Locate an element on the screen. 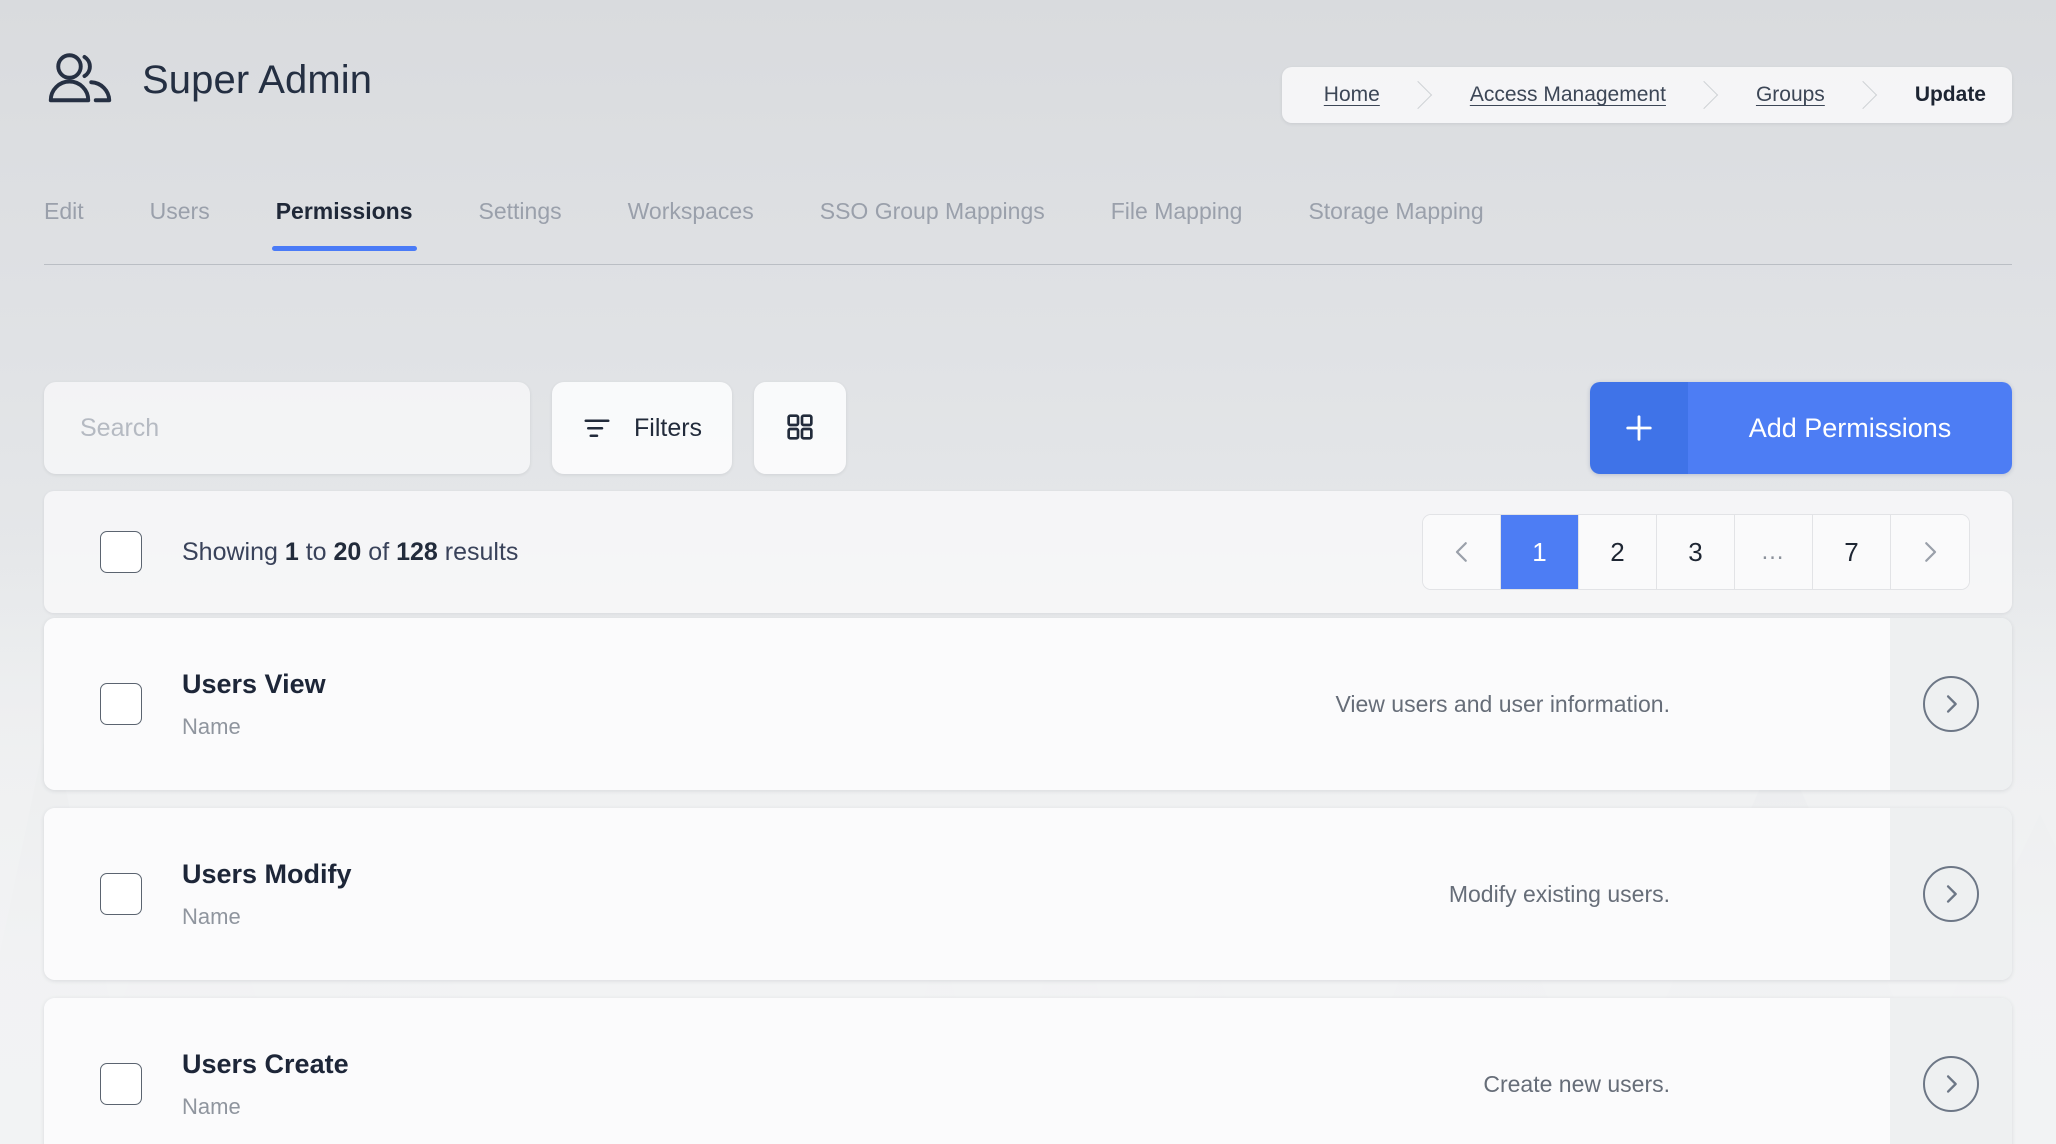 The image size is (2056, 1144). breadcrumb-label: Home is located at coordinates (1351, 94).